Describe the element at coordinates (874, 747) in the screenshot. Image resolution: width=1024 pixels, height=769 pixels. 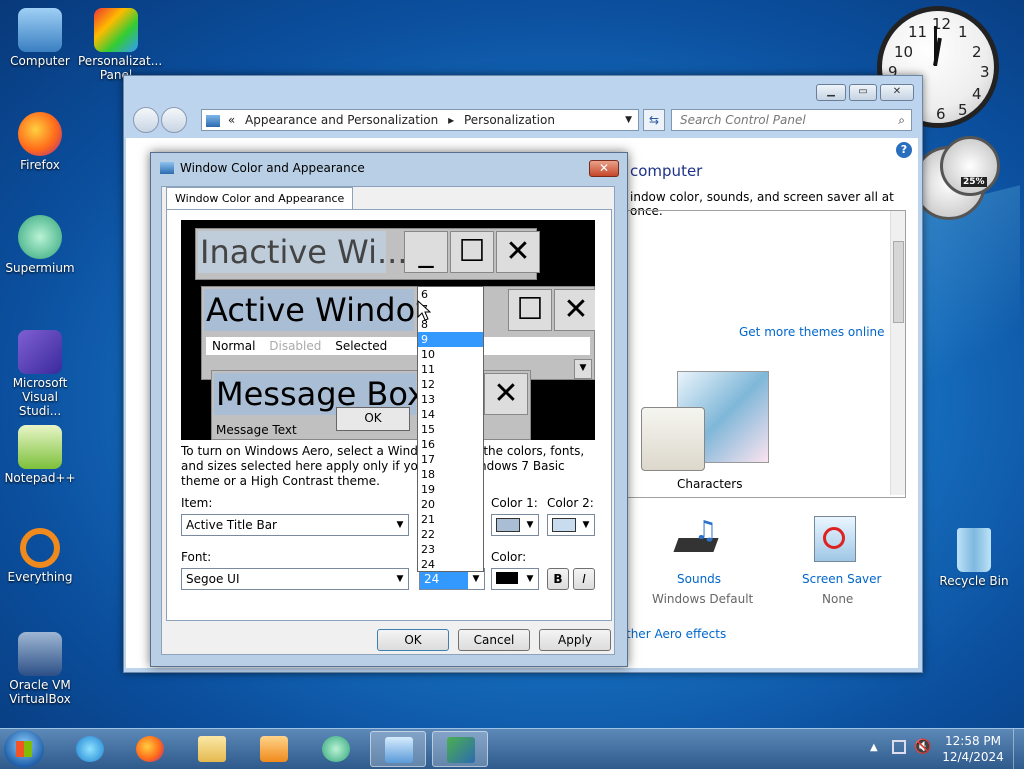
I see `show-hidden-icons: ▲` at that location.